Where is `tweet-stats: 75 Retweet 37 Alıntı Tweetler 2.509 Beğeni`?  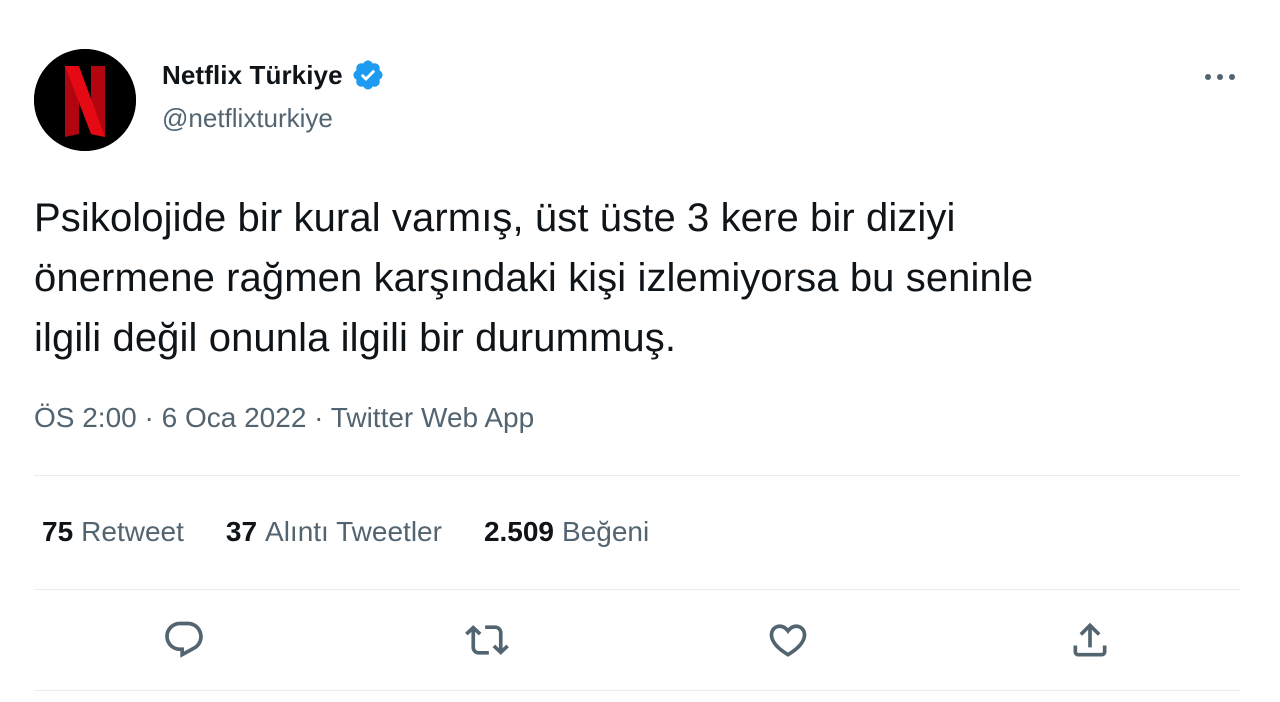
tweet-stats: 75 Retweet 37 Alıntı Tweetler 2.509 Beğeni is located at coordinates (366, 532).